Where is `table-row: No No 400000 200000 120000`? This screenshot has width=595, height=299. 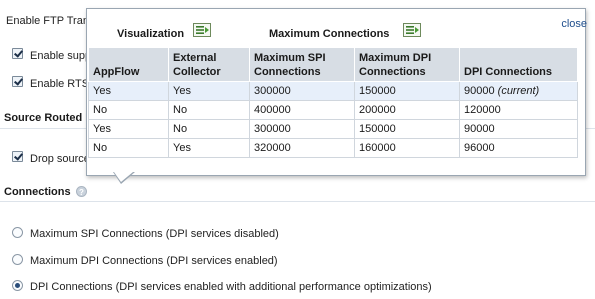 table-row: No No 400000 200000 120000 is located at coordinates (333, 110).